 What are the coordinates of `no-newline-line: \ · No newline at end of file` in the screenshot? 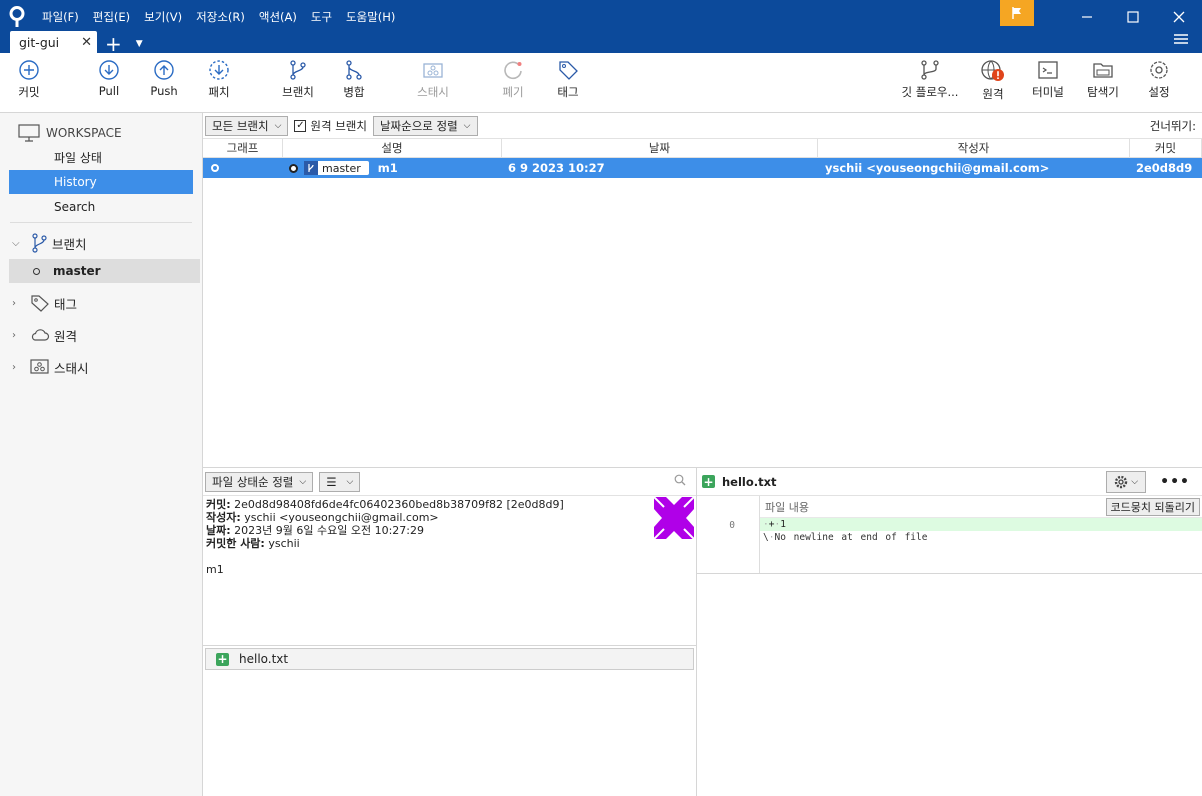 It's located at (981, 537).